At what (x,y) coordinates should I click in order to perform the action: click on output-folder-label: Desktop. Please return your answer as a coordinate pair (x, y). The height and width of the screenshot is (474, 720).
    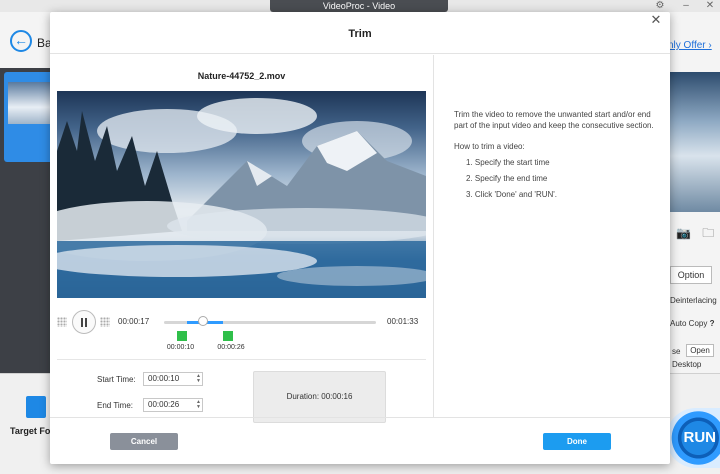
    Looking at the image, I should click on (687, 364).